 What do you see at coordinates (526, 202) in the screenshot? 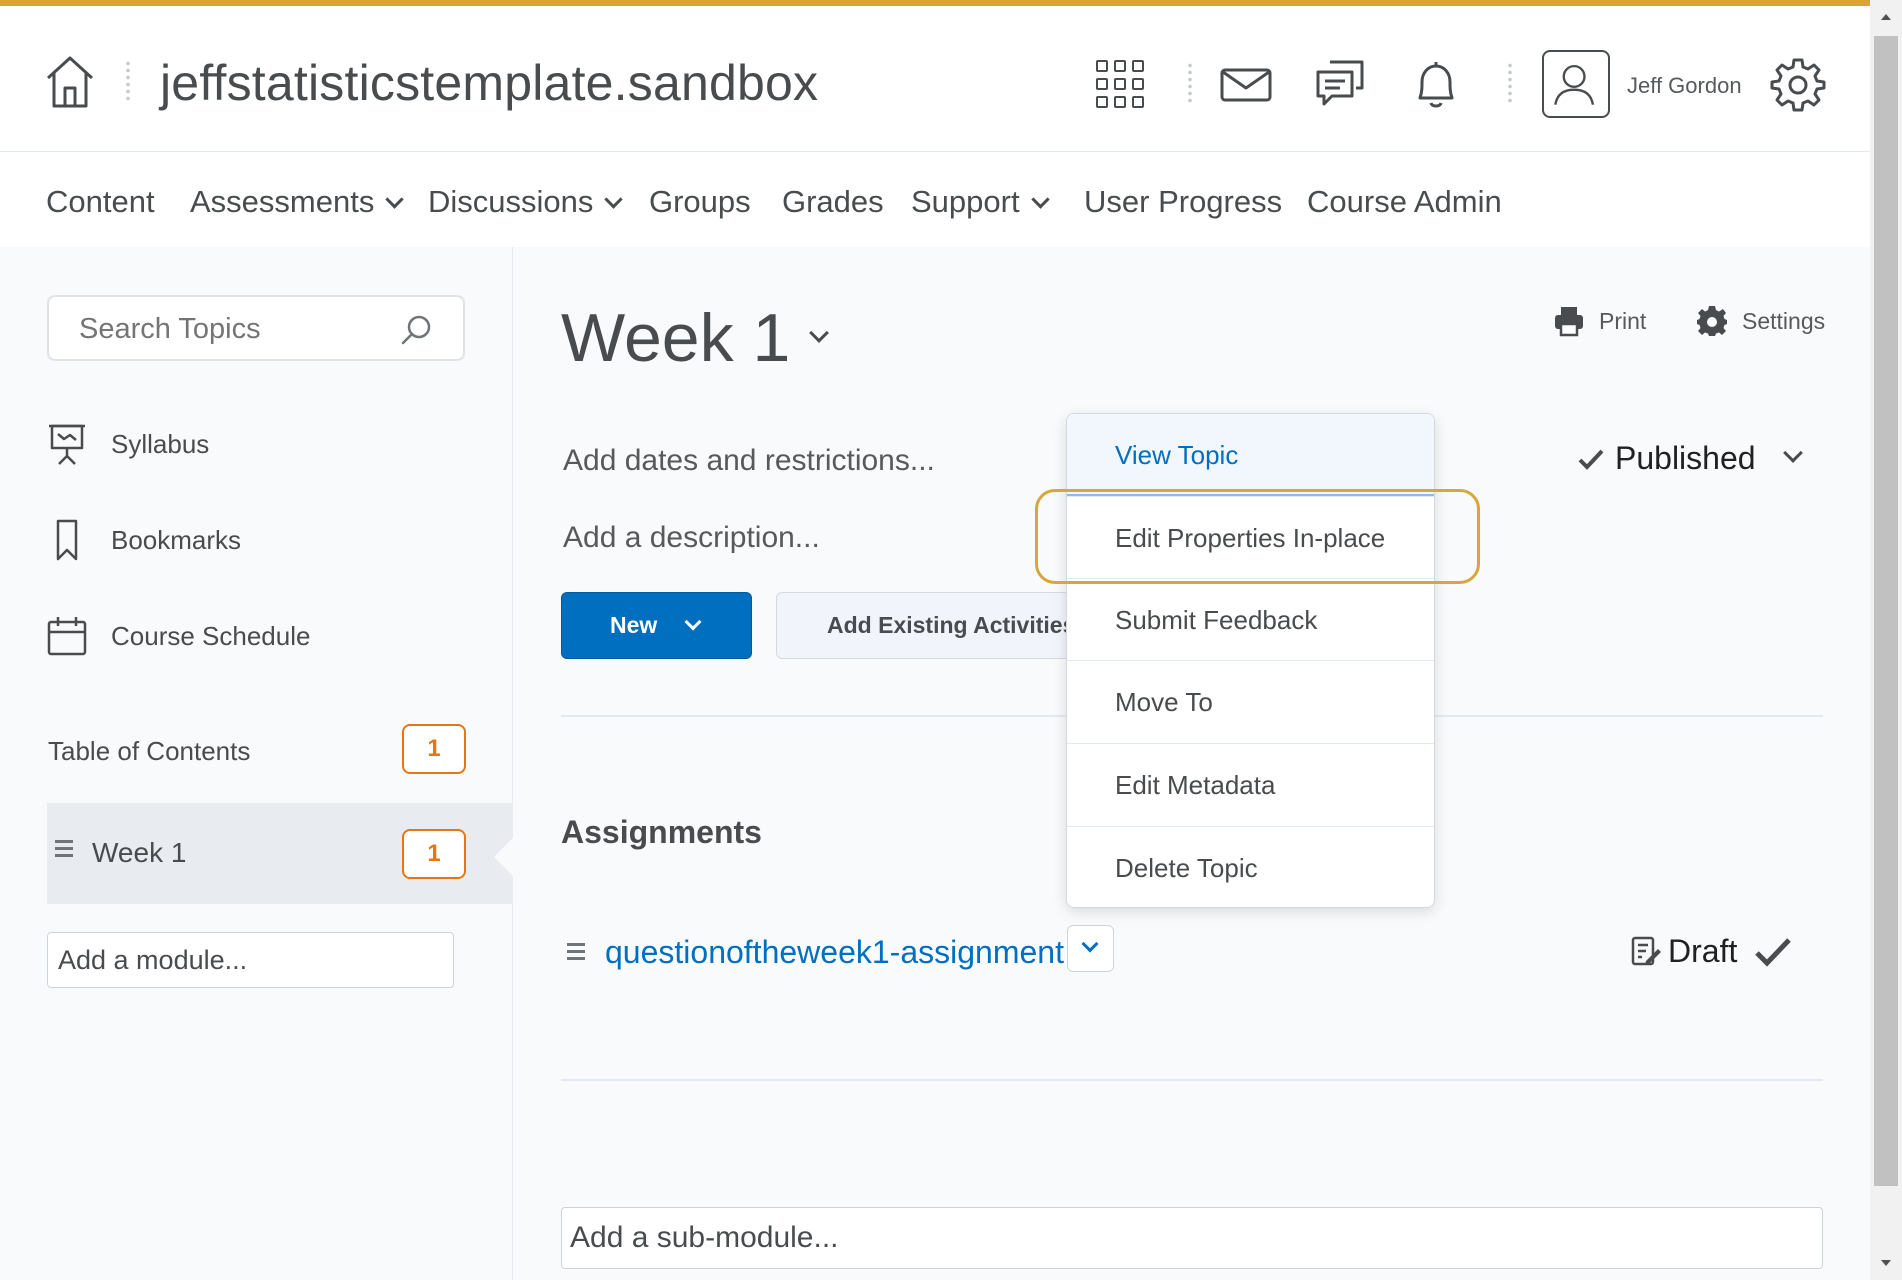
I see `nav-discussions: Discussions` at bounding box center [526, 202].